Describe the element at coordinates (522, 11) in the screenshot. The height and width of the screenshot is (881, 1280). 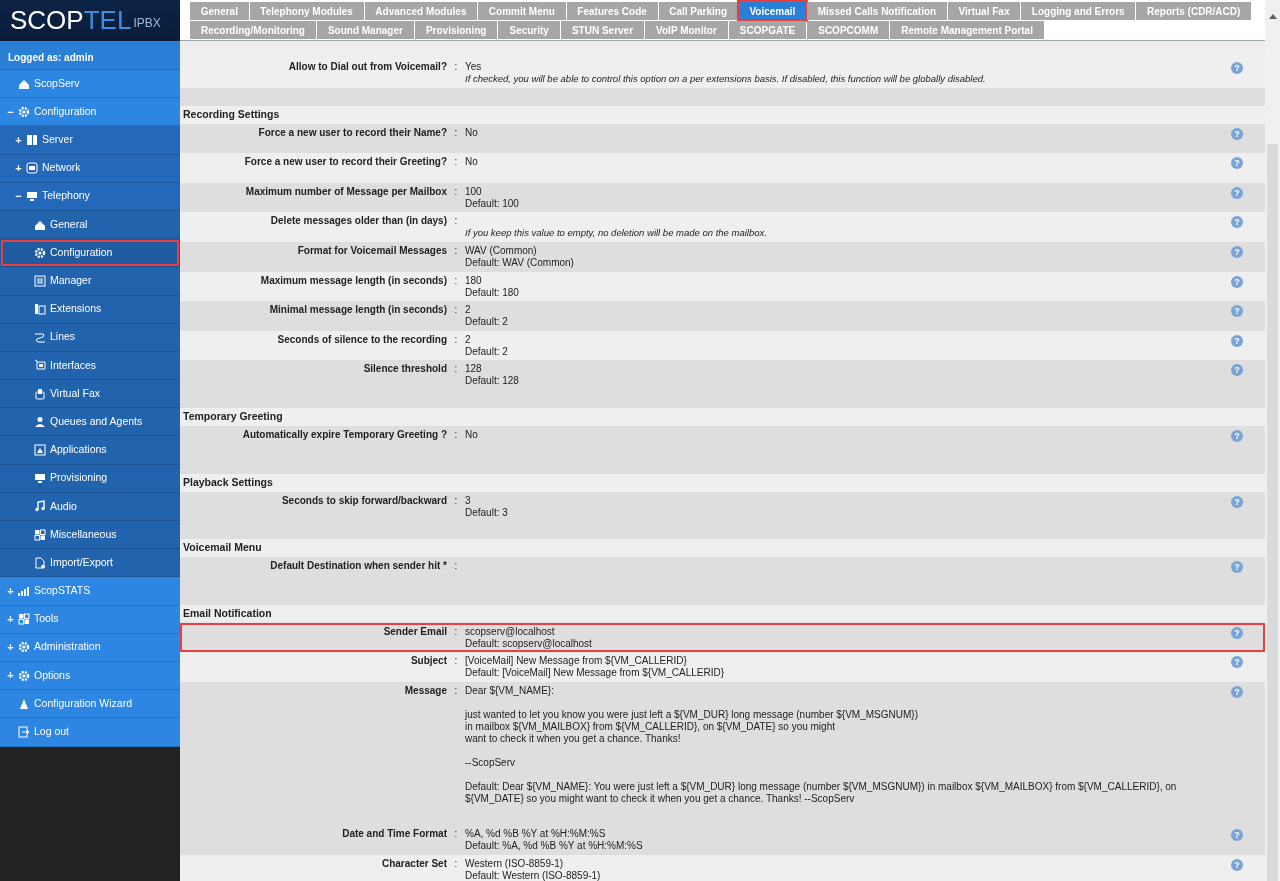
I see `tab: Commit Menu` at that location.